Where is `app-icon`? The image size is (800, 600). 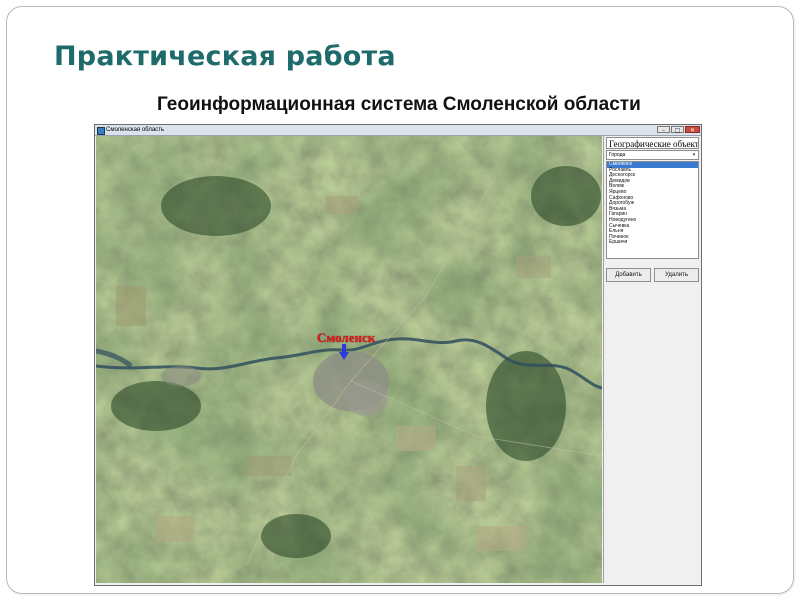 app-icon is located at coordinates (101, 131).